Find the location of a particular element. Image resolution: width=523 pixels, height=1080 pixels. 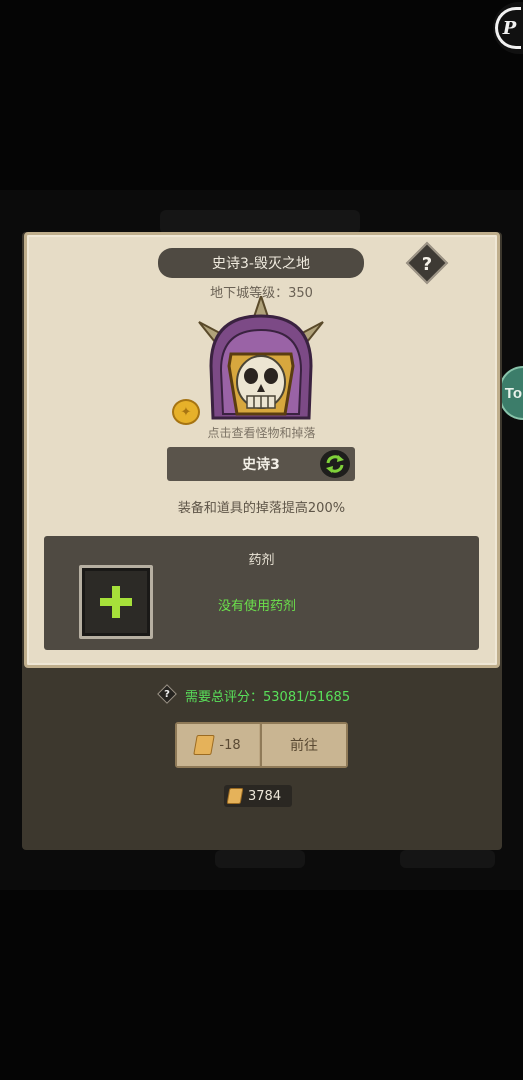

help-icon: ? is located at coordinates (427, 264).